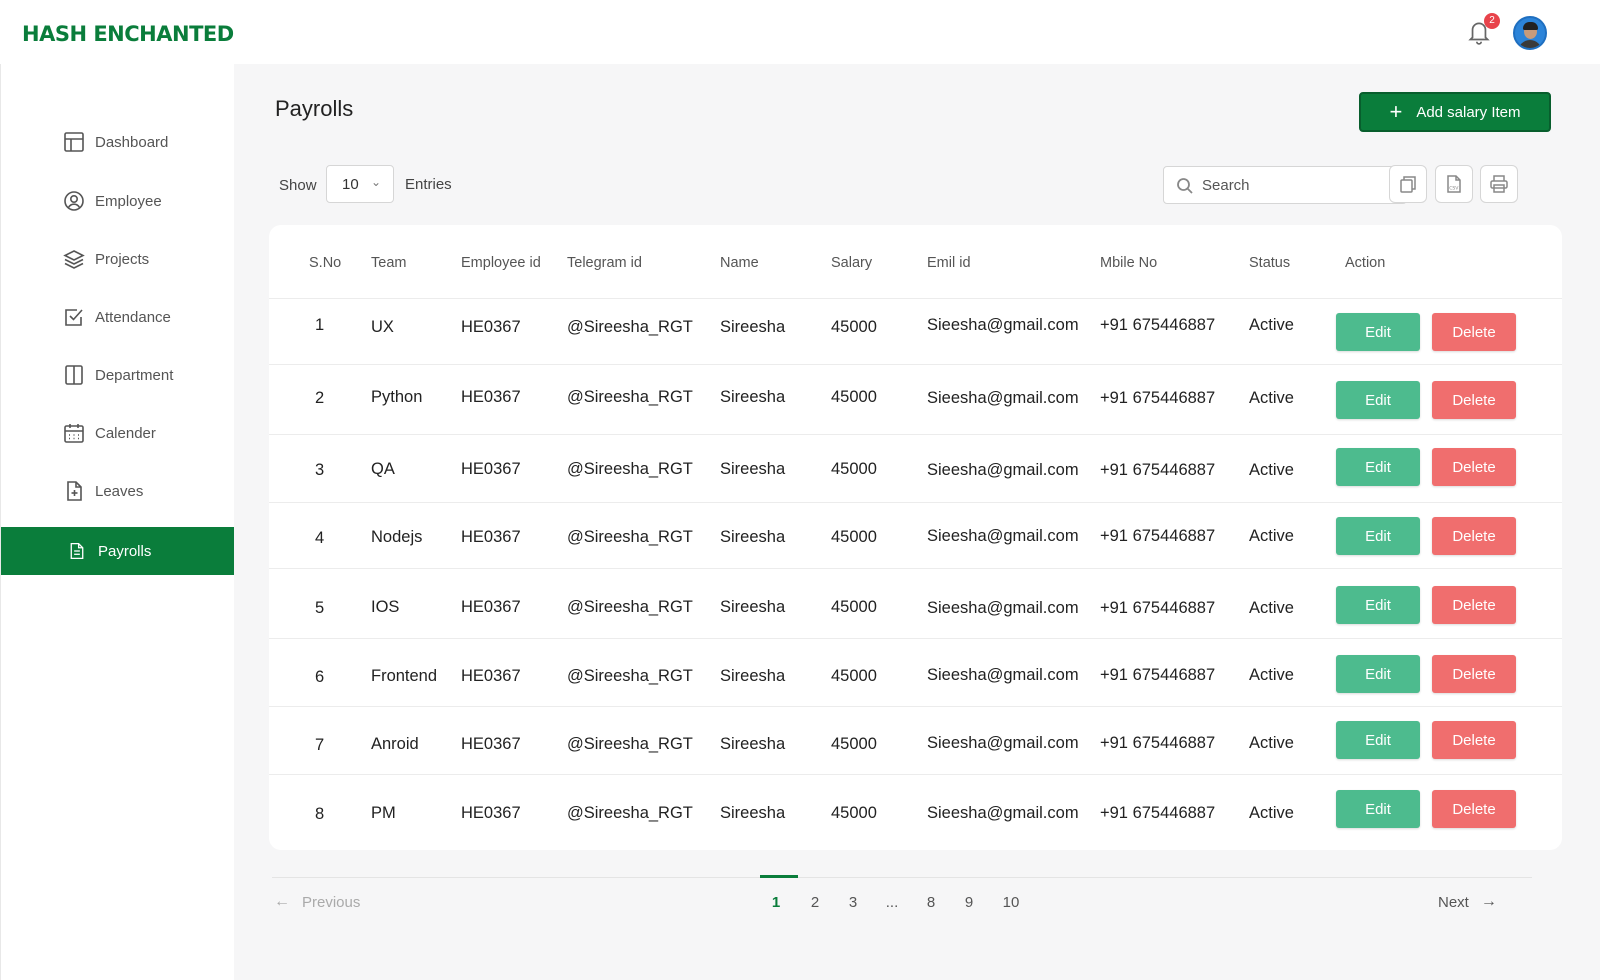  Describe the element at coordinates (133, 317) in the screenshot. I see `sidebar-item-label: Attendance` at that location.